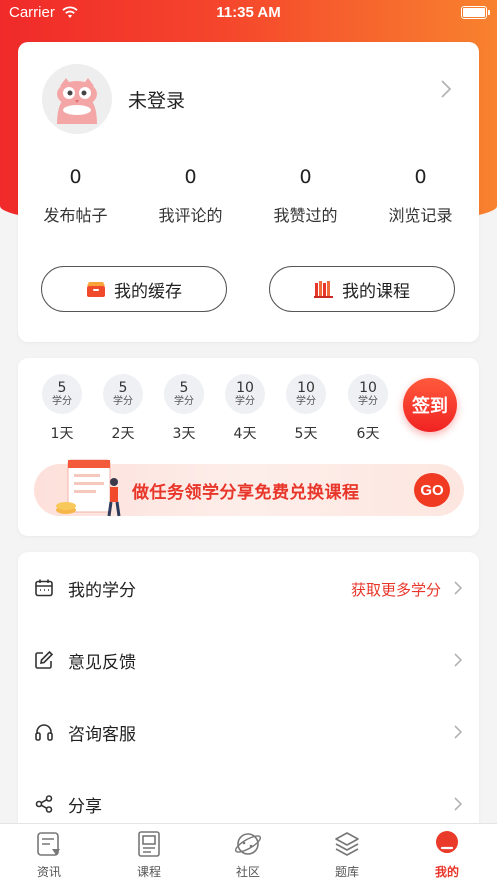 Image resolution: width=497 pixels, height=883 pixels. What do you see at coordinates (248, 844) in the screenshot?
I see `community-icon` at bounding box center [248, 844].